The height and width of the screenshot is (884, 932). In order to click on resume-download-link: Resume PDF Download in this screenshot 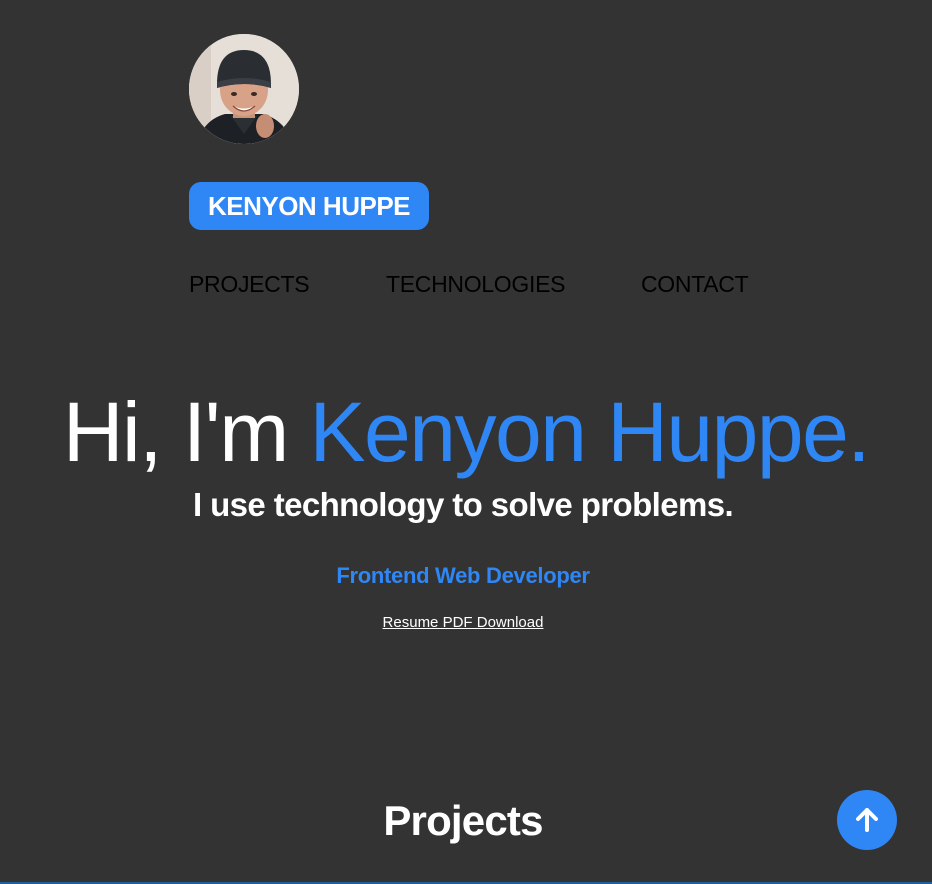, I will do `click(463, 622)`.